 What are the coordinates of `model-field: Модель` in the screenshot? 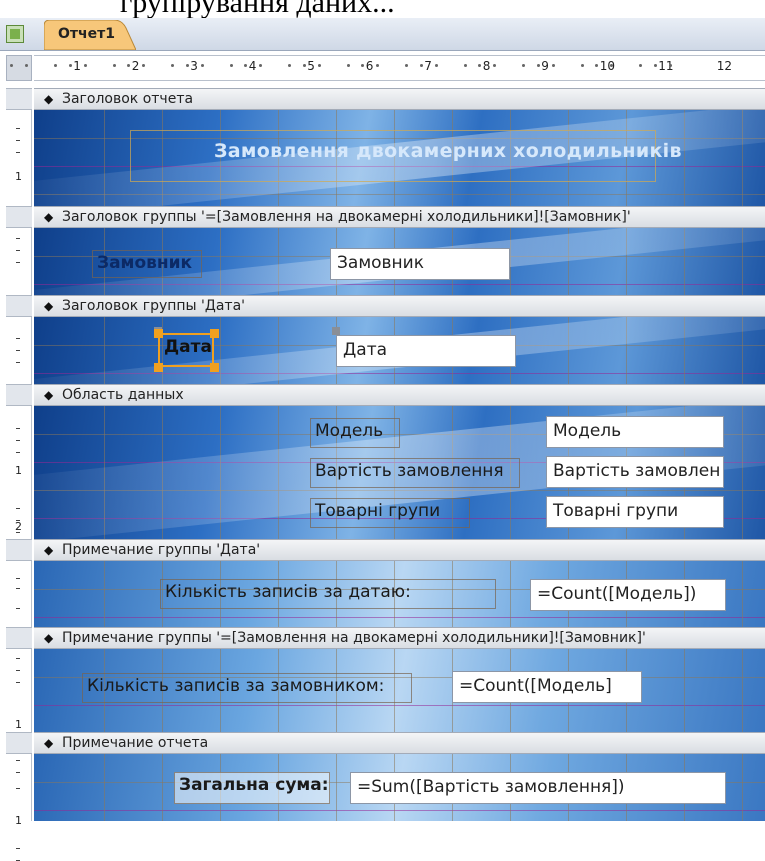 It's located at (635, 432).